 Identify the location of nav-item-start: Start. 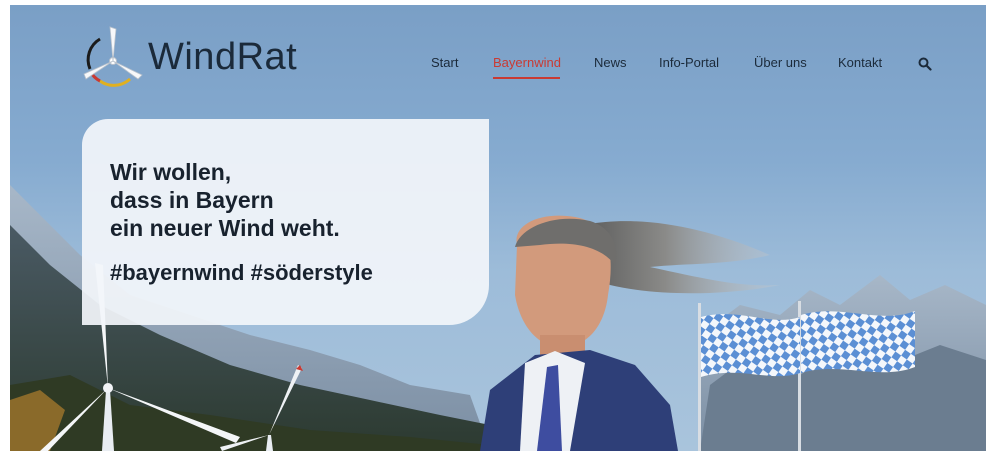
(444, 62).